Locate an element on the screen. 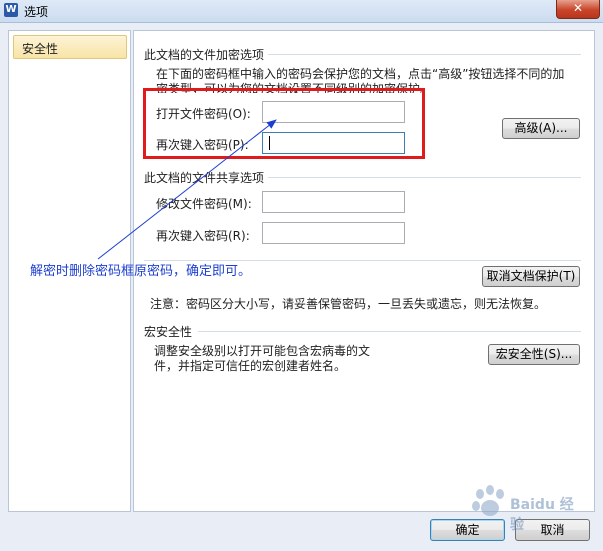 The width and height of the screenshot is (603, 551). annotation-text: 解密时删除密码框原密码，确定即可。 is located at coordinates (141, 271).